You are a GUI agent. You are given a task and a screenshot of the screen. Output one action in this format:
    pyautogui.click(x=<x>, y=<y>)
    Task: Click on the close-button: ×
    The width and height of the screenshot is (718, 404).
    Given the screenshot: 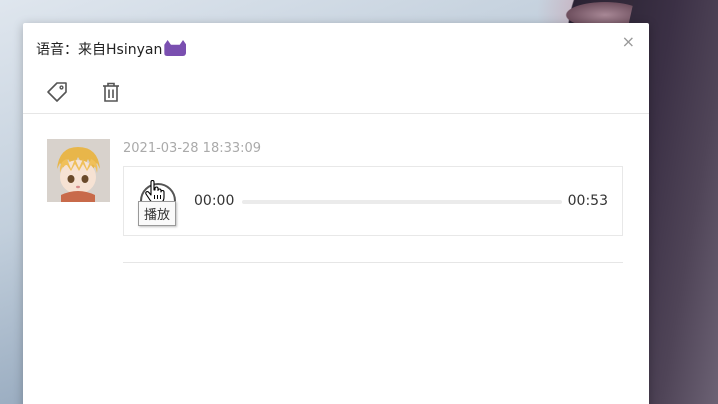 What is the action you would take?
    pyautogui.click(x=628, y=41)
    